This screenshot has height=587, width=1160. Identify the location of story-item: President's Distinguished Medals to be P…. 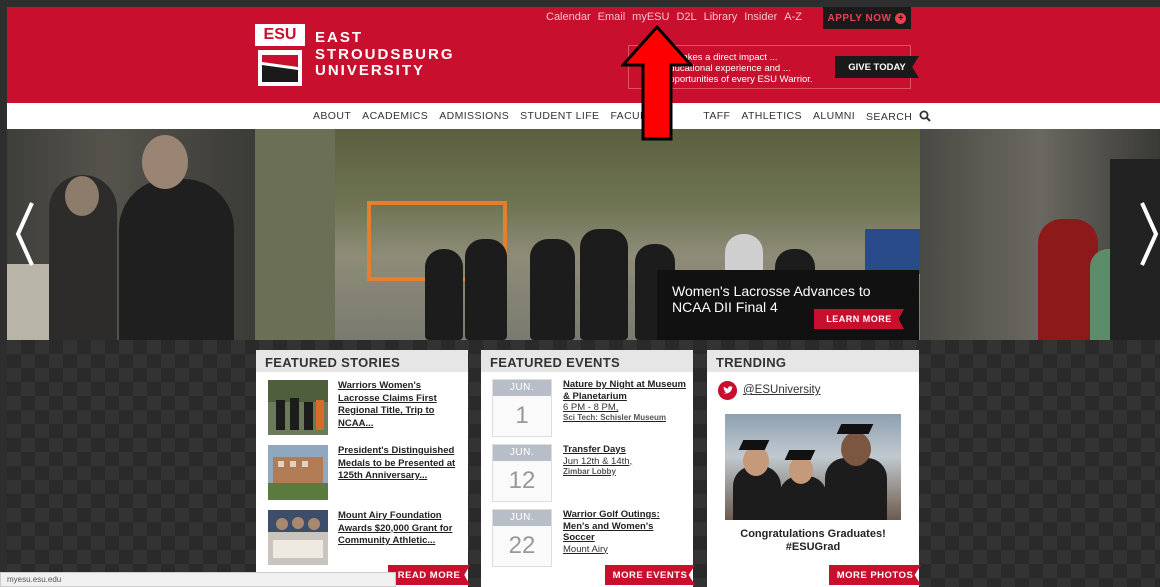
(365, 475).